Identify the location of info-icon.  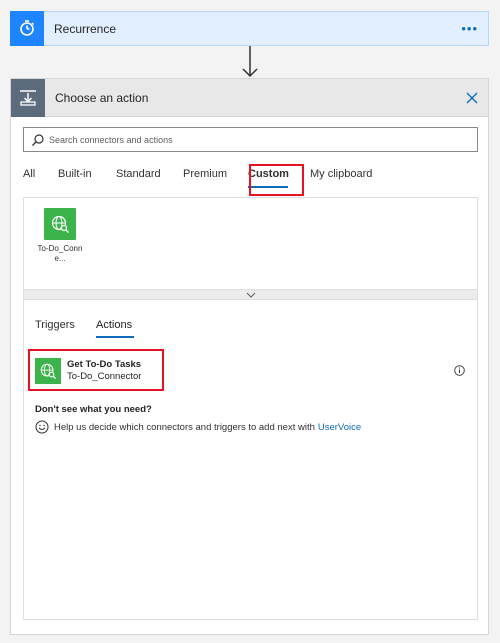
(459, 370).